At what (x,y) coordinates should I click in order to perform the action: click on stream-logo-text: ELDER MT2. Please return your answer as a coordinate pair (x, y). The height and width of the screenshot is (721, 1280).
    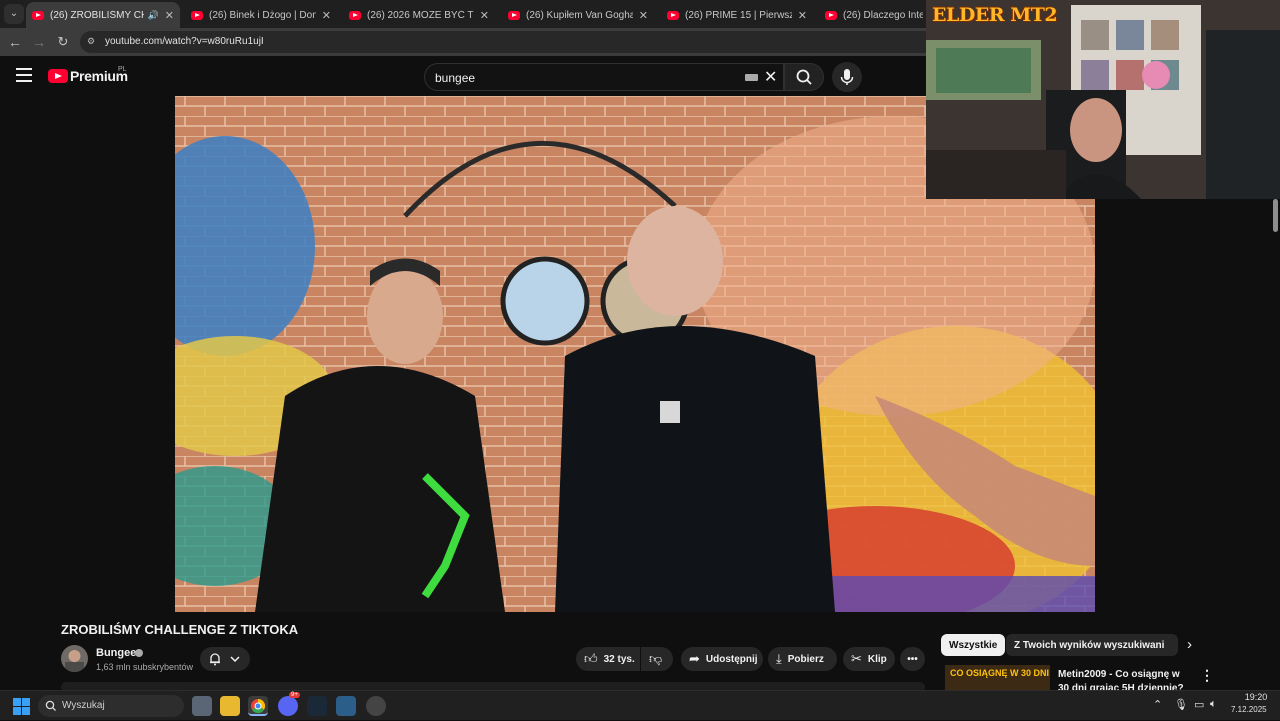
    Looking at the image, I should click on (995, 15).